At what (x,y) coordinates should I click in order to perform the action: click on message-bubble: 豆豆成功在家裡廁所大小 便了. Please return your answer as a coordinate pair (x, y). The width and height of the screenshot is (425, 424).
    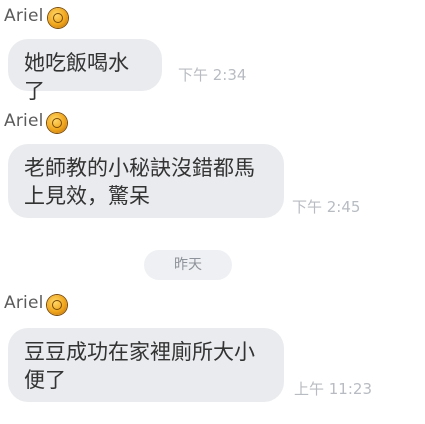
    Looking at the image, I should click on (146, 365).